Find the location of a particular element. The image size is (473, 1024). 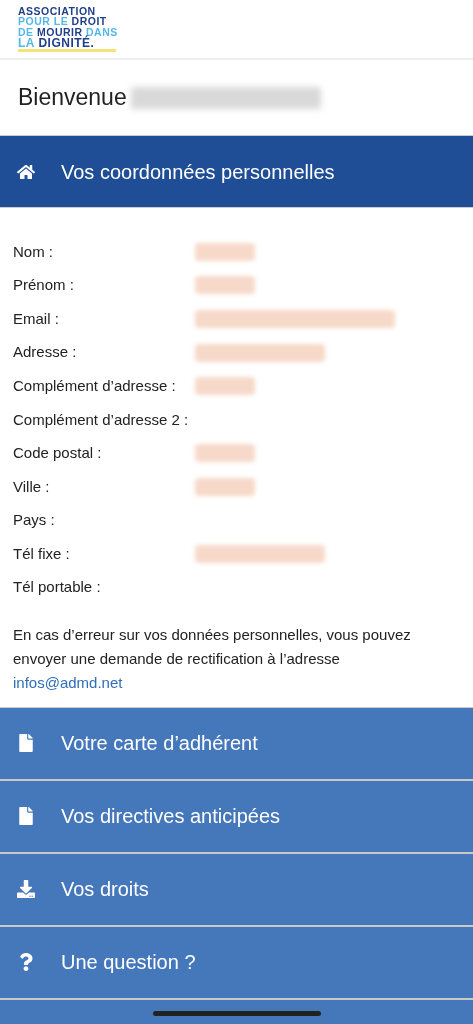

notice-text: En cas d’erreur sur vos données personnelles, vous pouvez envoyer une demande de rectification à l’adresse infos@admd.net is located at coordinates (212, 658).